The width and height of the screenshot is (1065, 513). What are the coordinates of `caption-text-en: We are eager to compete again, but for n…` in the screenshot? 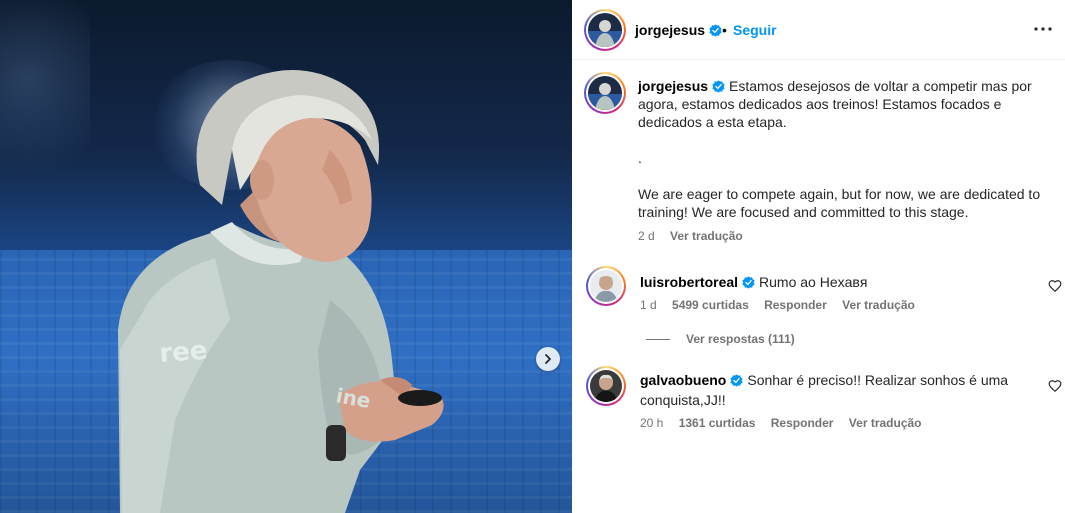 It's located at (839, 203).